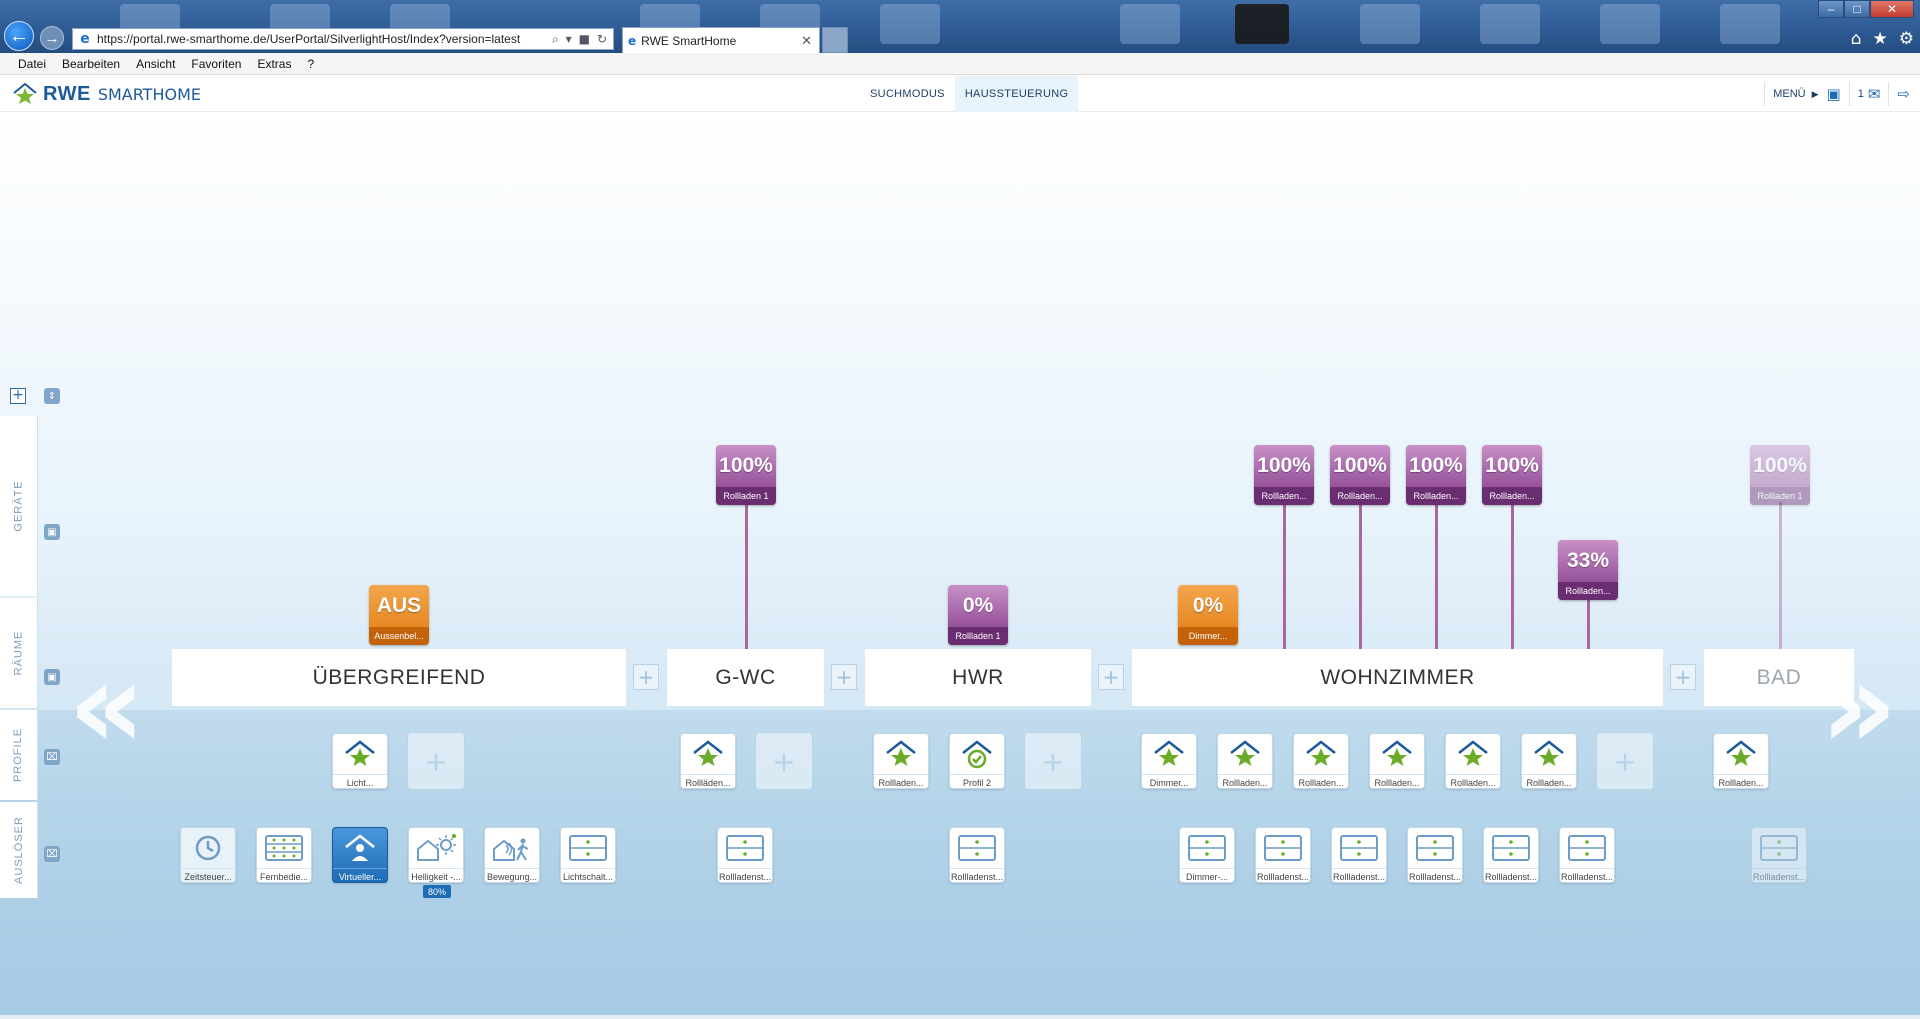 This screenshot has width=1920, height=1019. I want to click on room-wohnzimmer: WOHNZIMMER, so click(1397, 677).